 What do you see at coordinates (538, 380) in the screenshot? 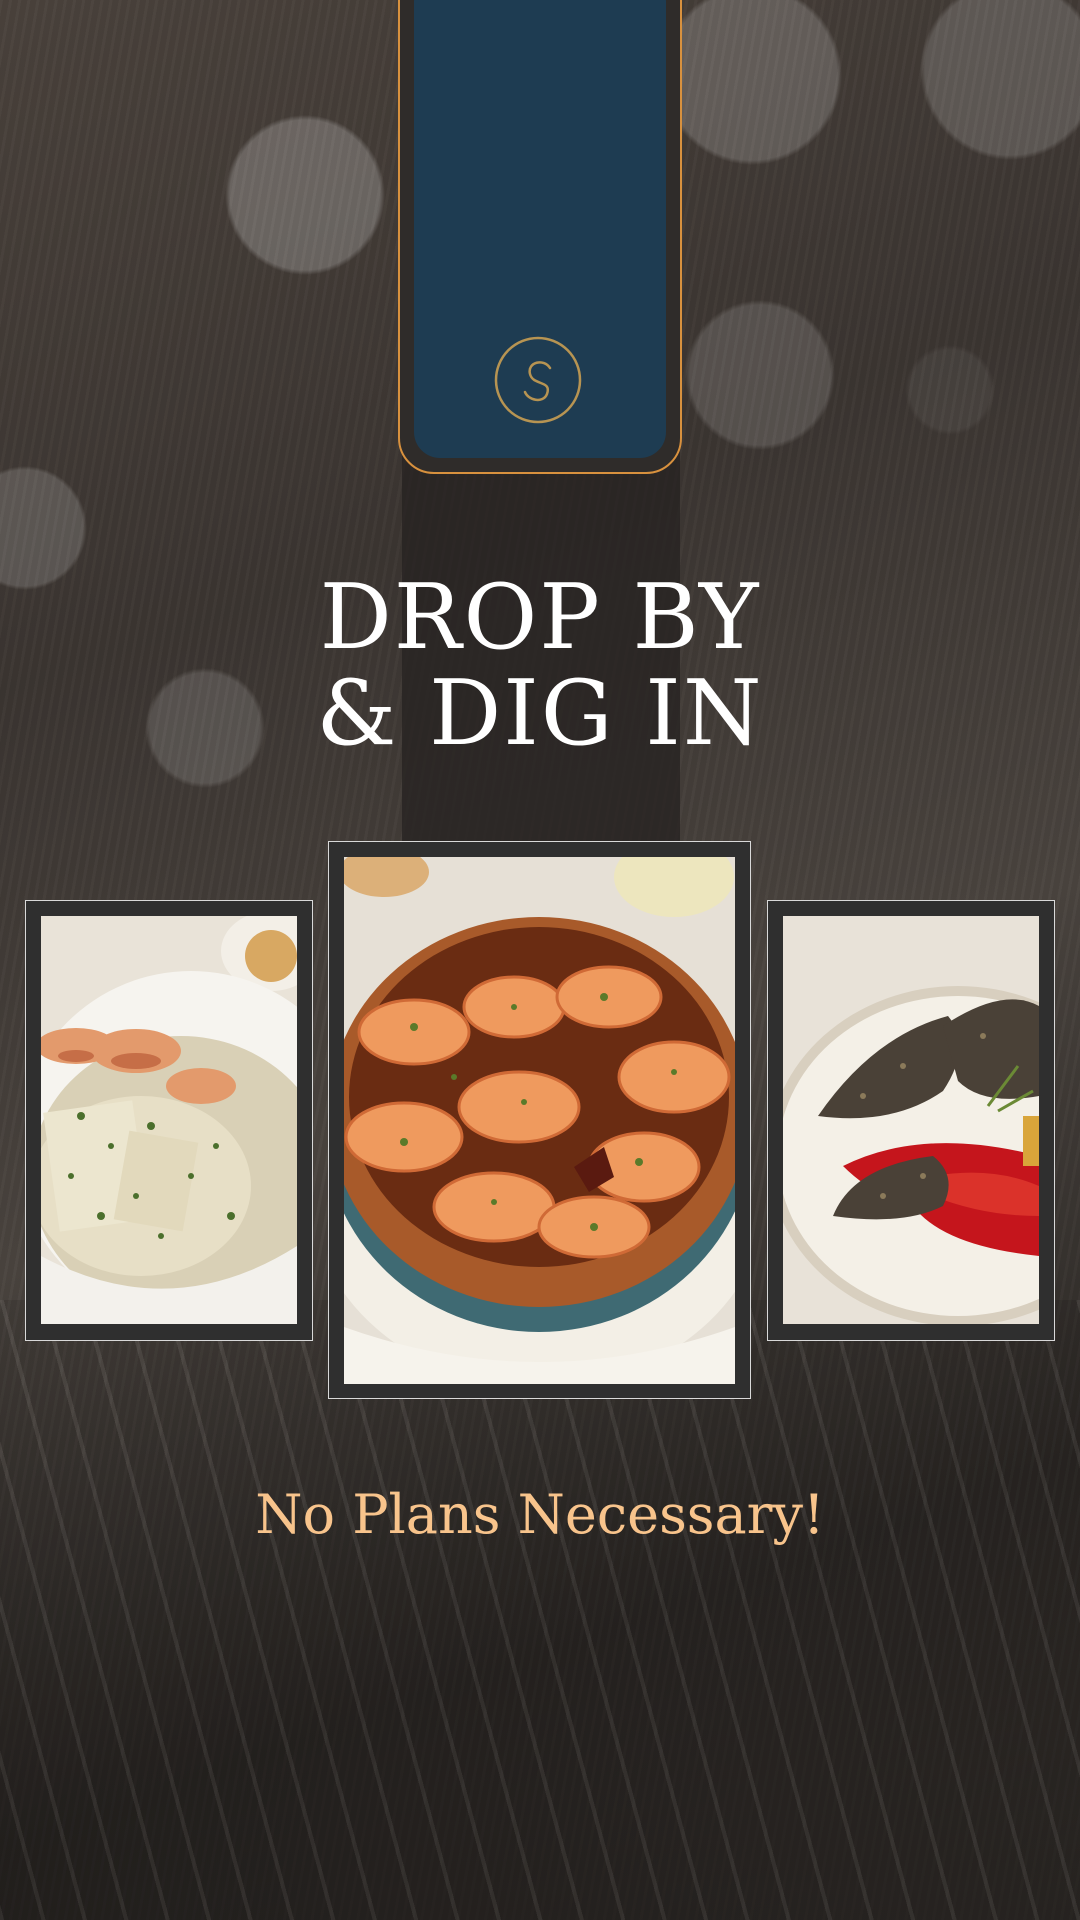
I see `circled-s-logo-icon` at bounding box center [538, 380].